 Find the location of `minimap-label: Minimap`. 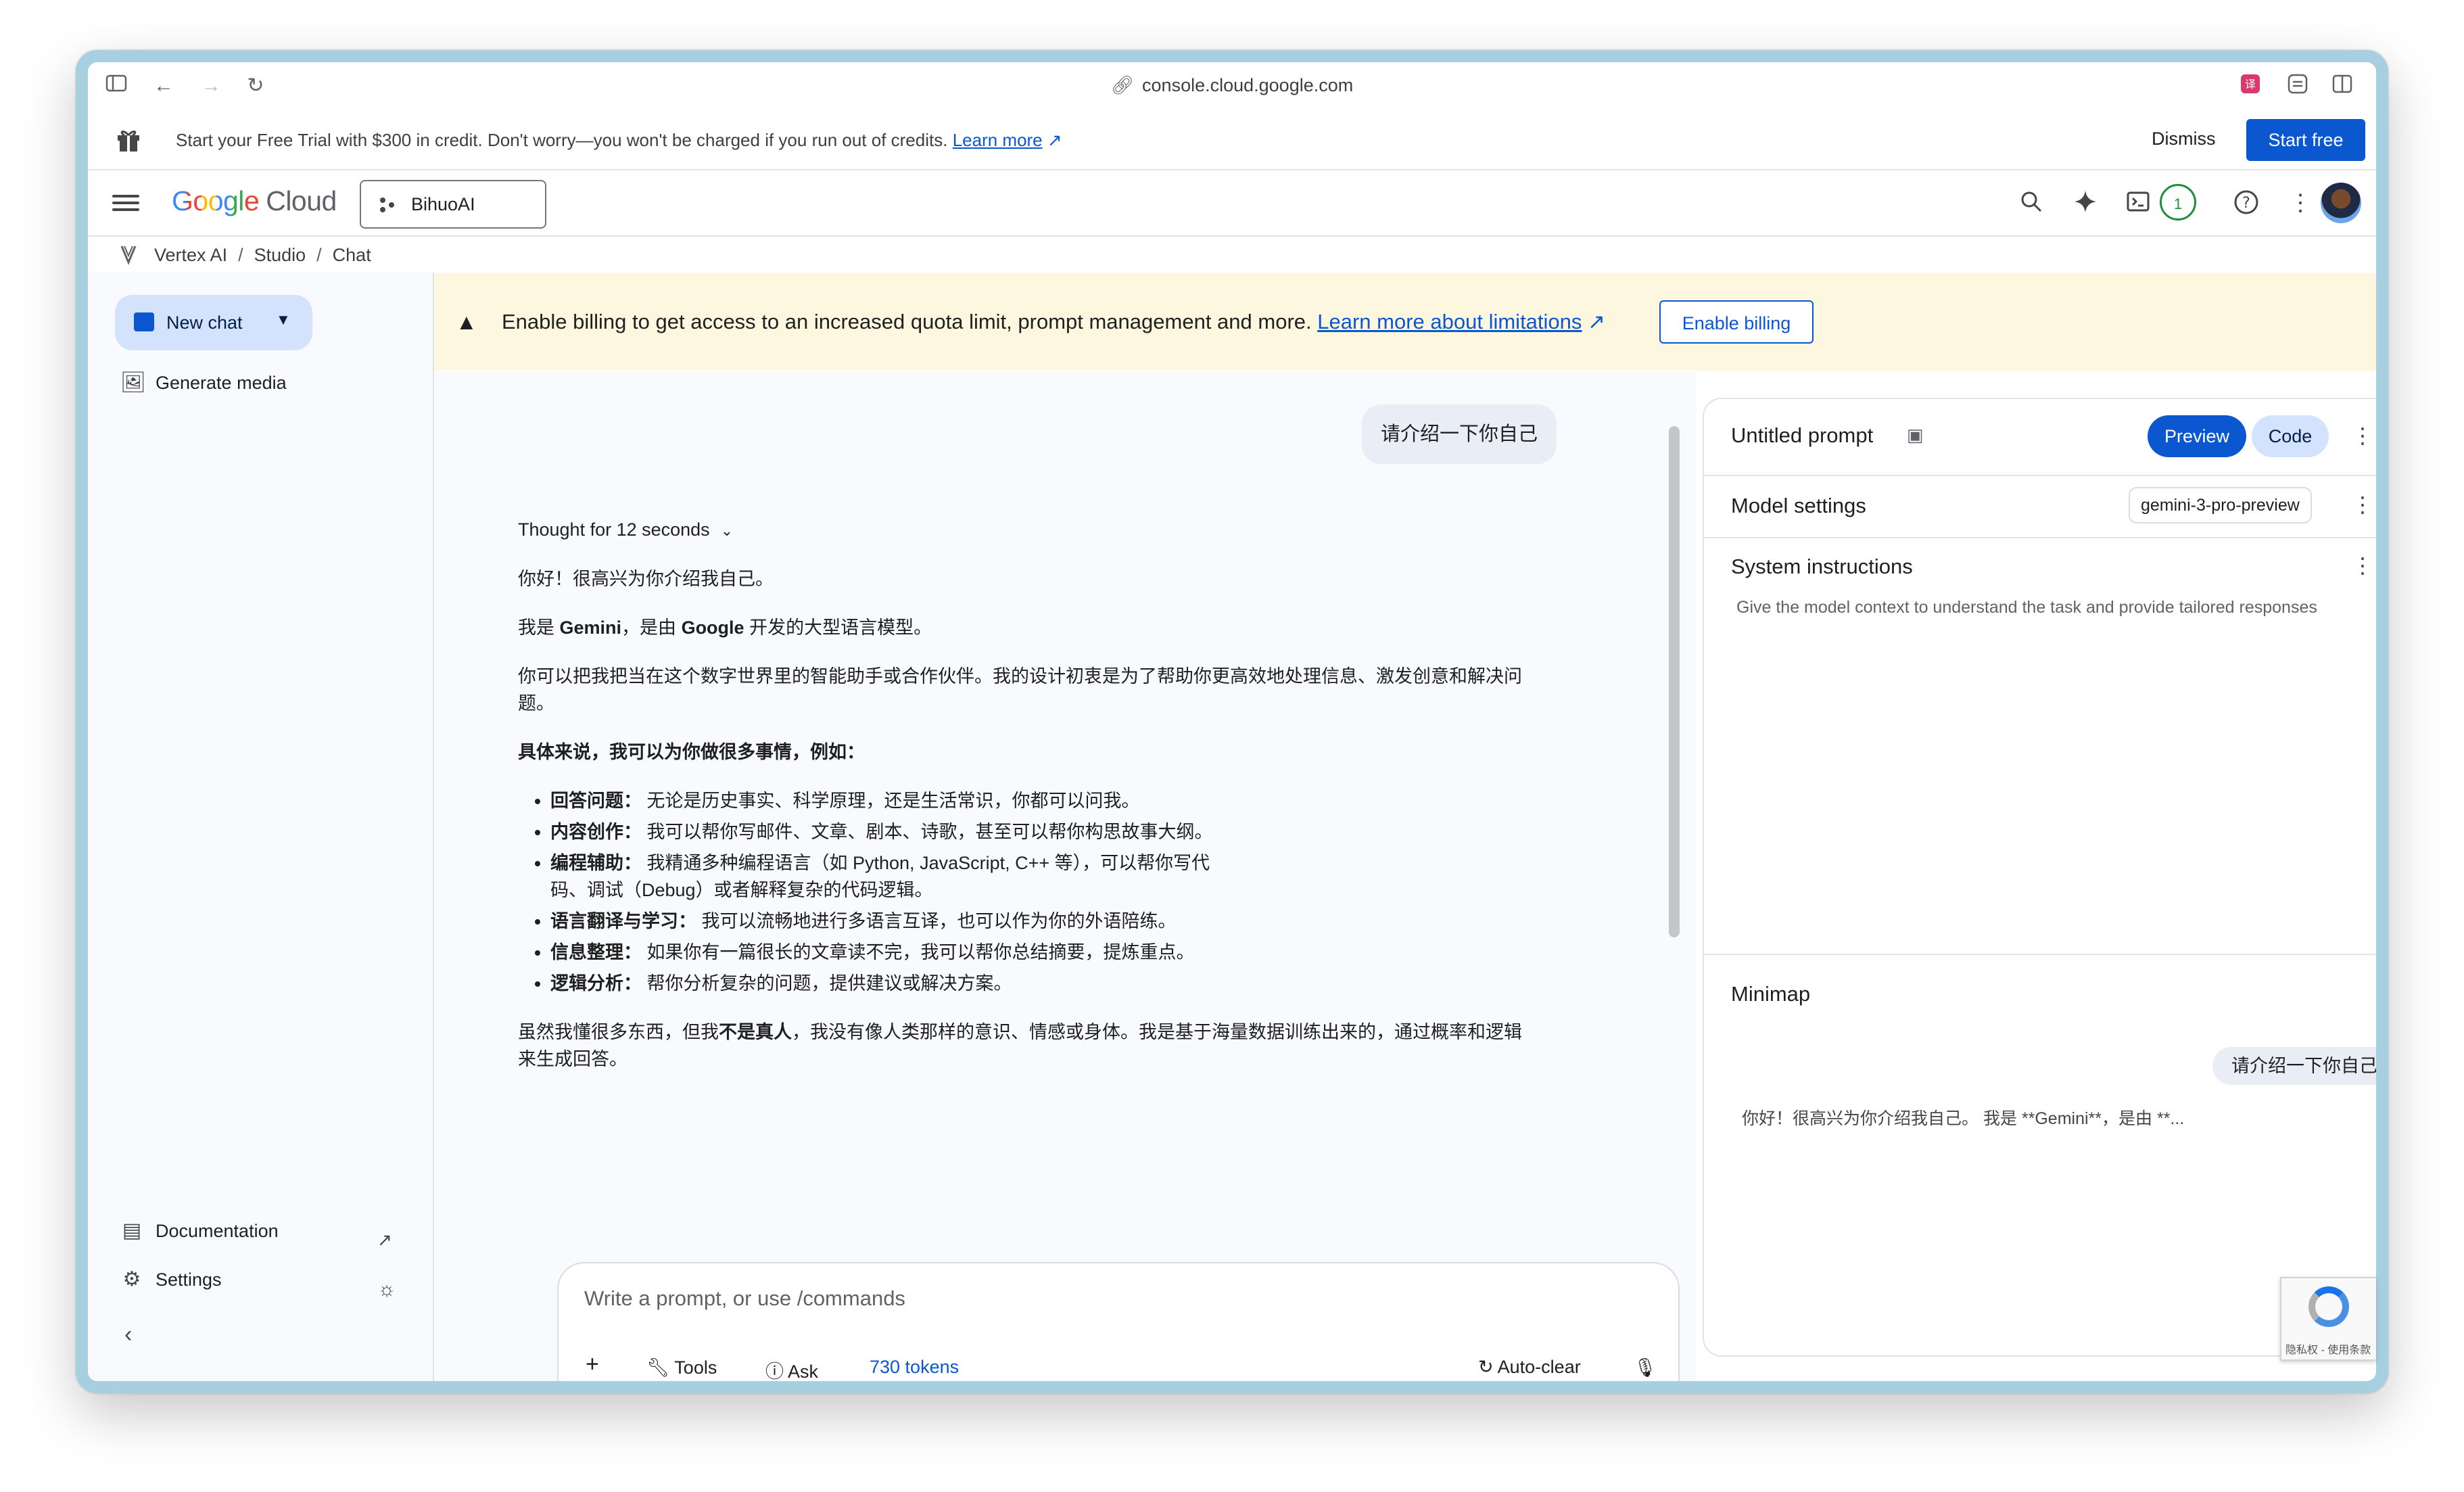

minimap-label: Minimap is located at coordinates (1771, 994).